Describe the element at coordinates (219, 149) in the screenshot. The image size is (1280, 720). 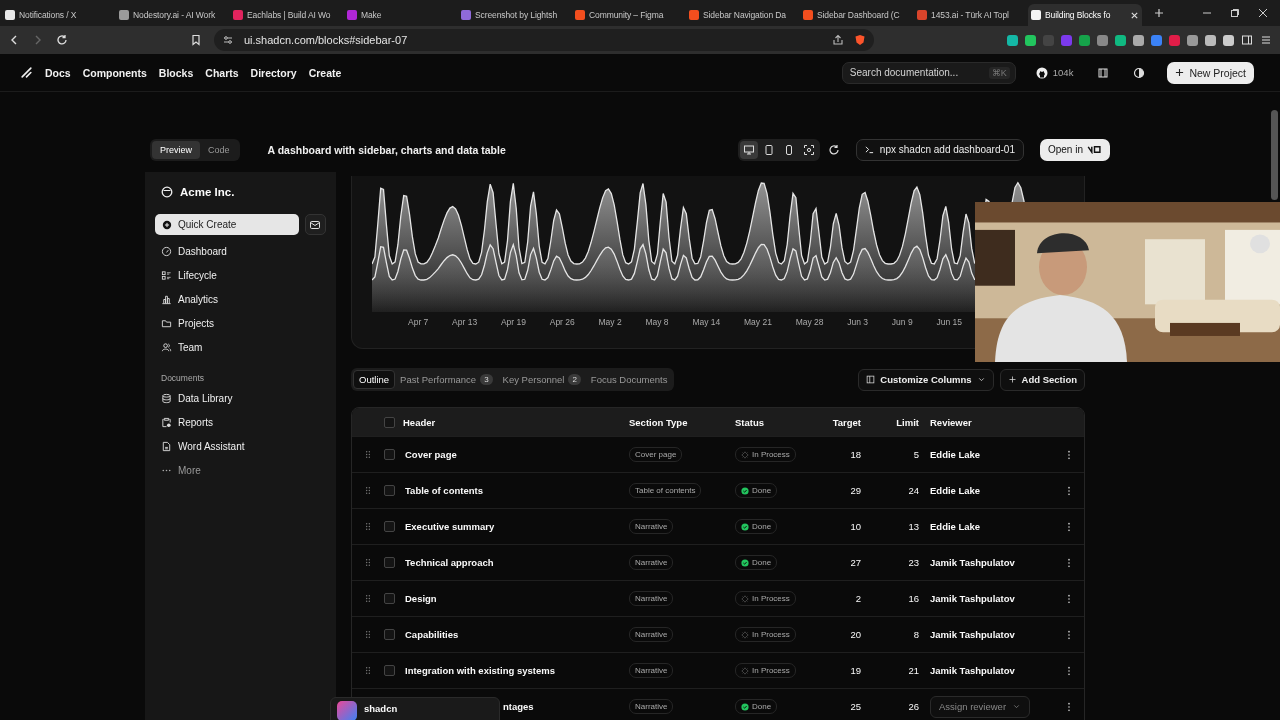
I see `view-tab: Code` at that location.